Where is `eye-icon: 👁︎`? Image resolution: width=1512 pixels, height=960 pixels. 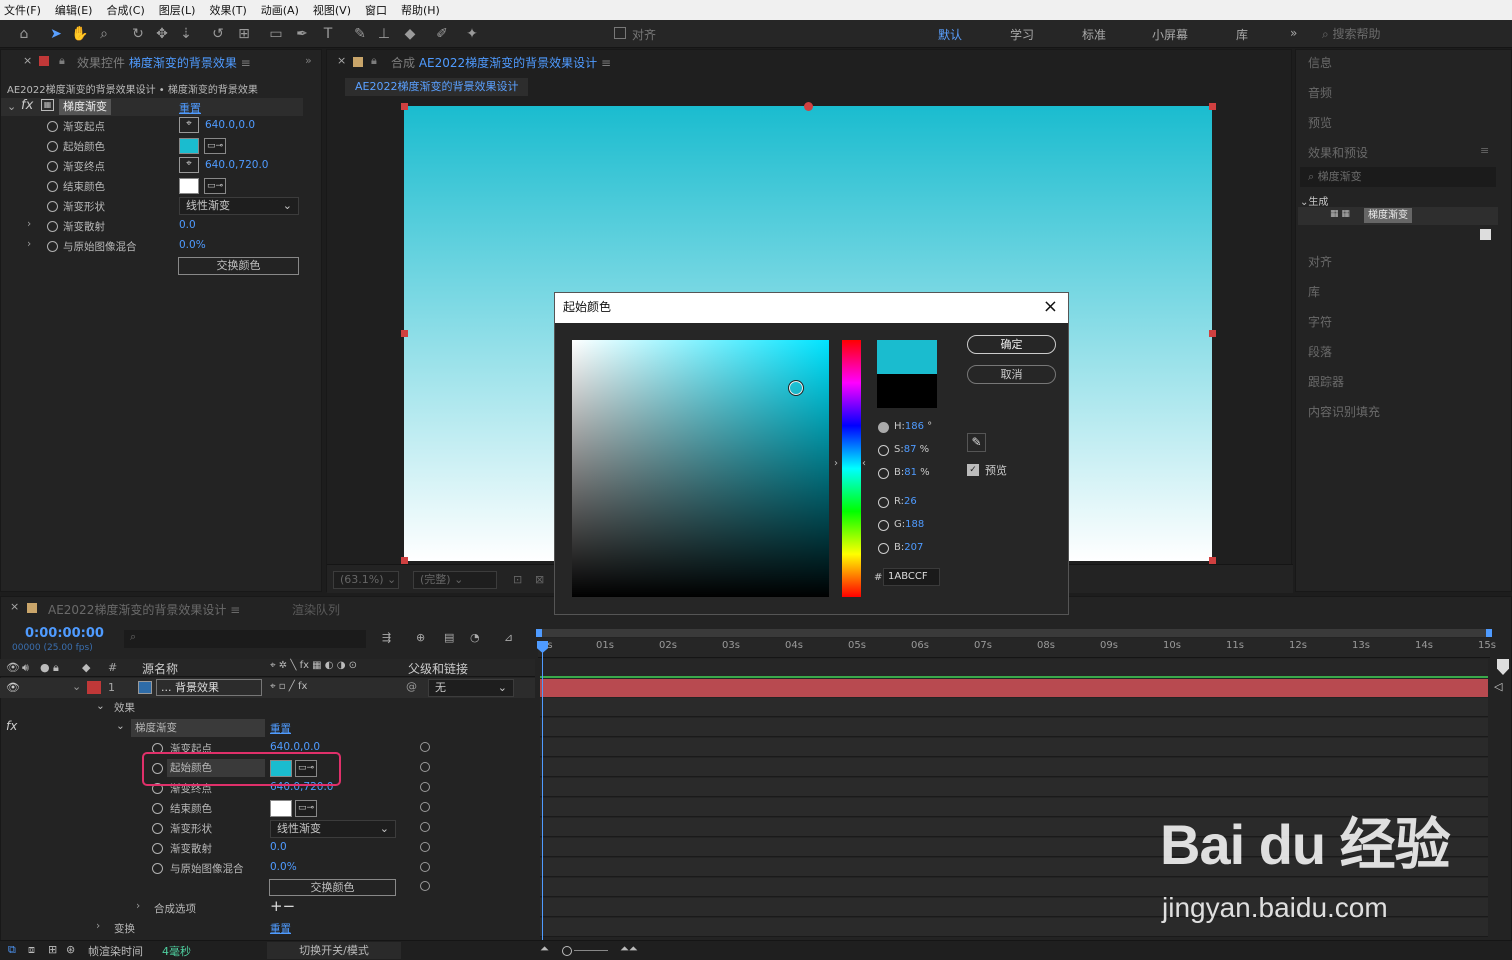
eye-icon: 👁︎ is located at coordinates (13, 667).